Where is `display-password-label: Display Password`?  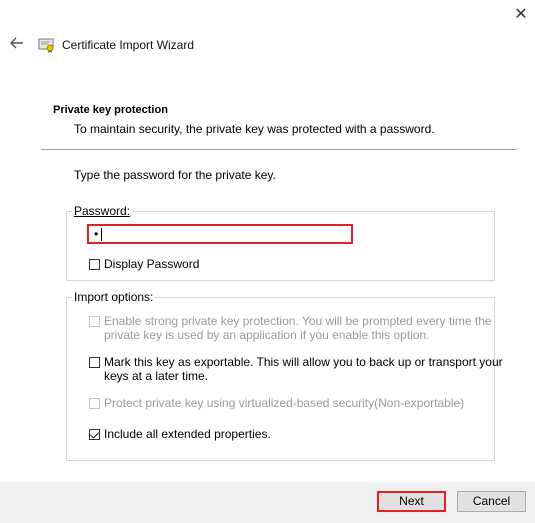 display-password-label: Display Password is located at coordinates (151, 264).